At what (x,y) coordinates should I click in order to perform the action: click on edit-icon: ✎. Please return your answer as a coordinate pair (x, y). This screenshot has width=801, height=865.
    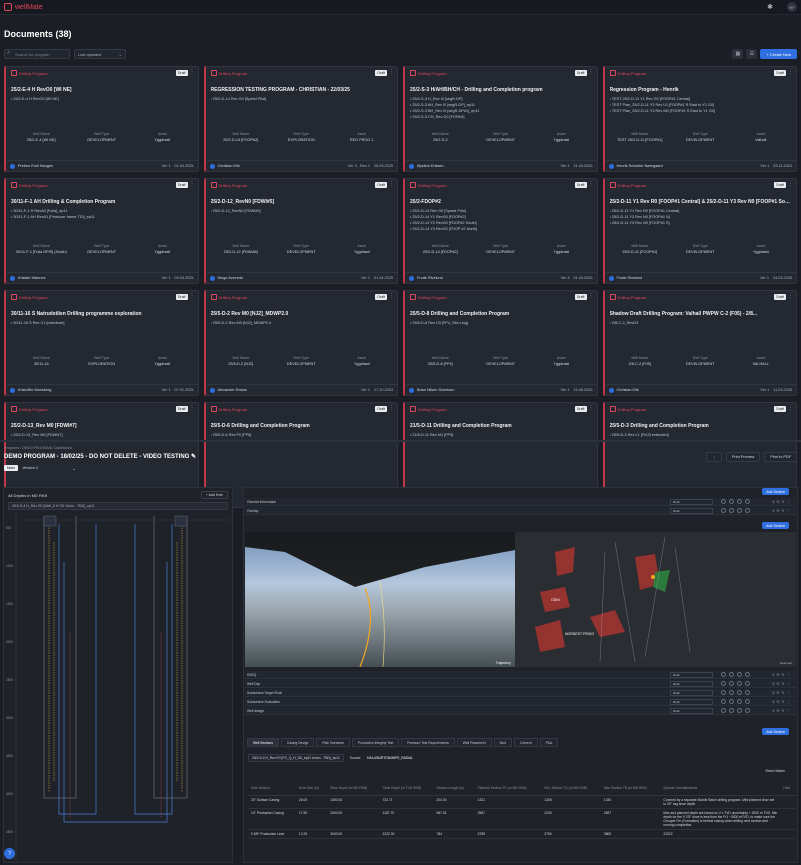
    Looking at the image, I should click on (193, 457).